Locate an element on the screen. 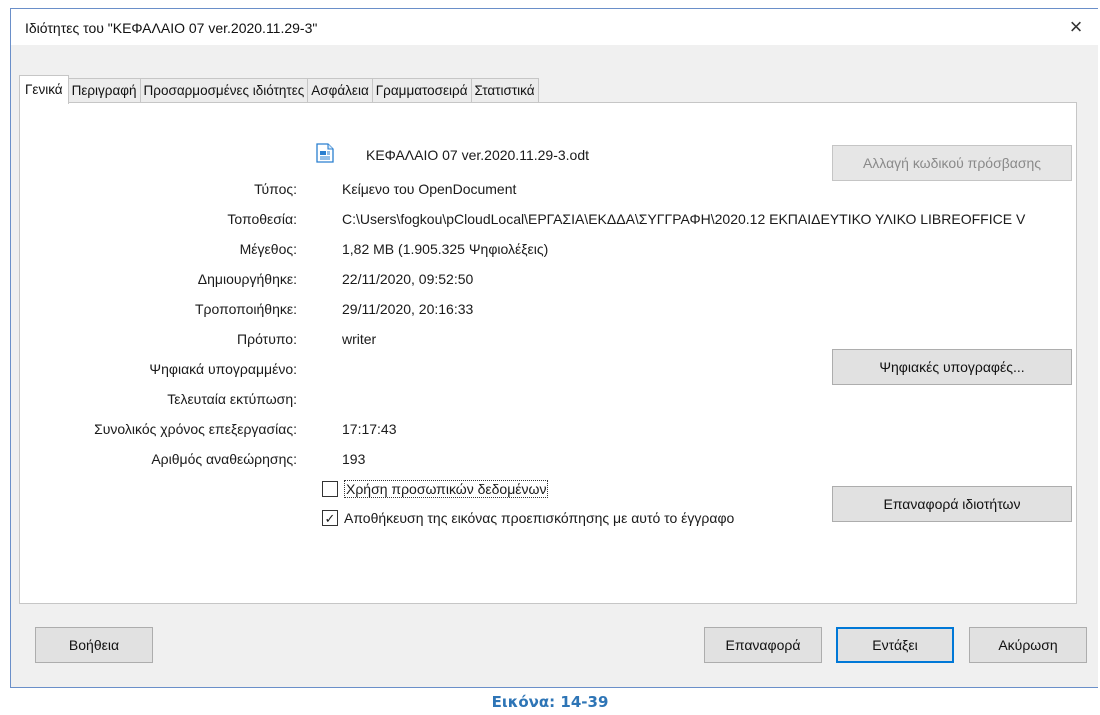 This screenshot has width=1100, height=715. tab-custom-properties: Προσαρμοσμένες ιδιότητες is located at coordinates (224, 90).